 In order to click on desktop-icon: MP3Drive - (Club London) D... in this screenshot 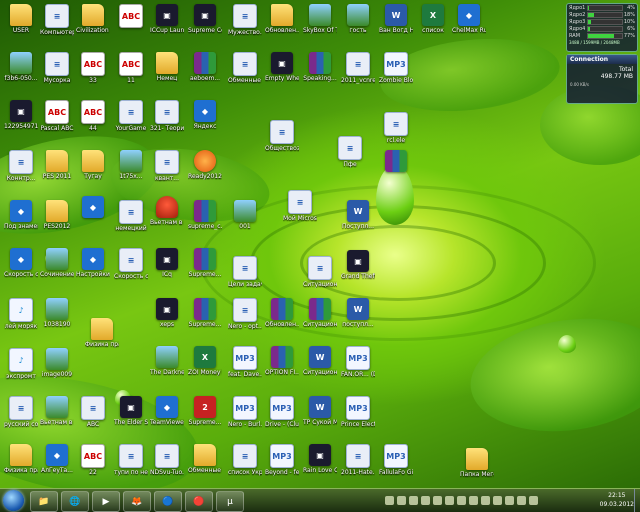, I will do `click(282, 412)`.